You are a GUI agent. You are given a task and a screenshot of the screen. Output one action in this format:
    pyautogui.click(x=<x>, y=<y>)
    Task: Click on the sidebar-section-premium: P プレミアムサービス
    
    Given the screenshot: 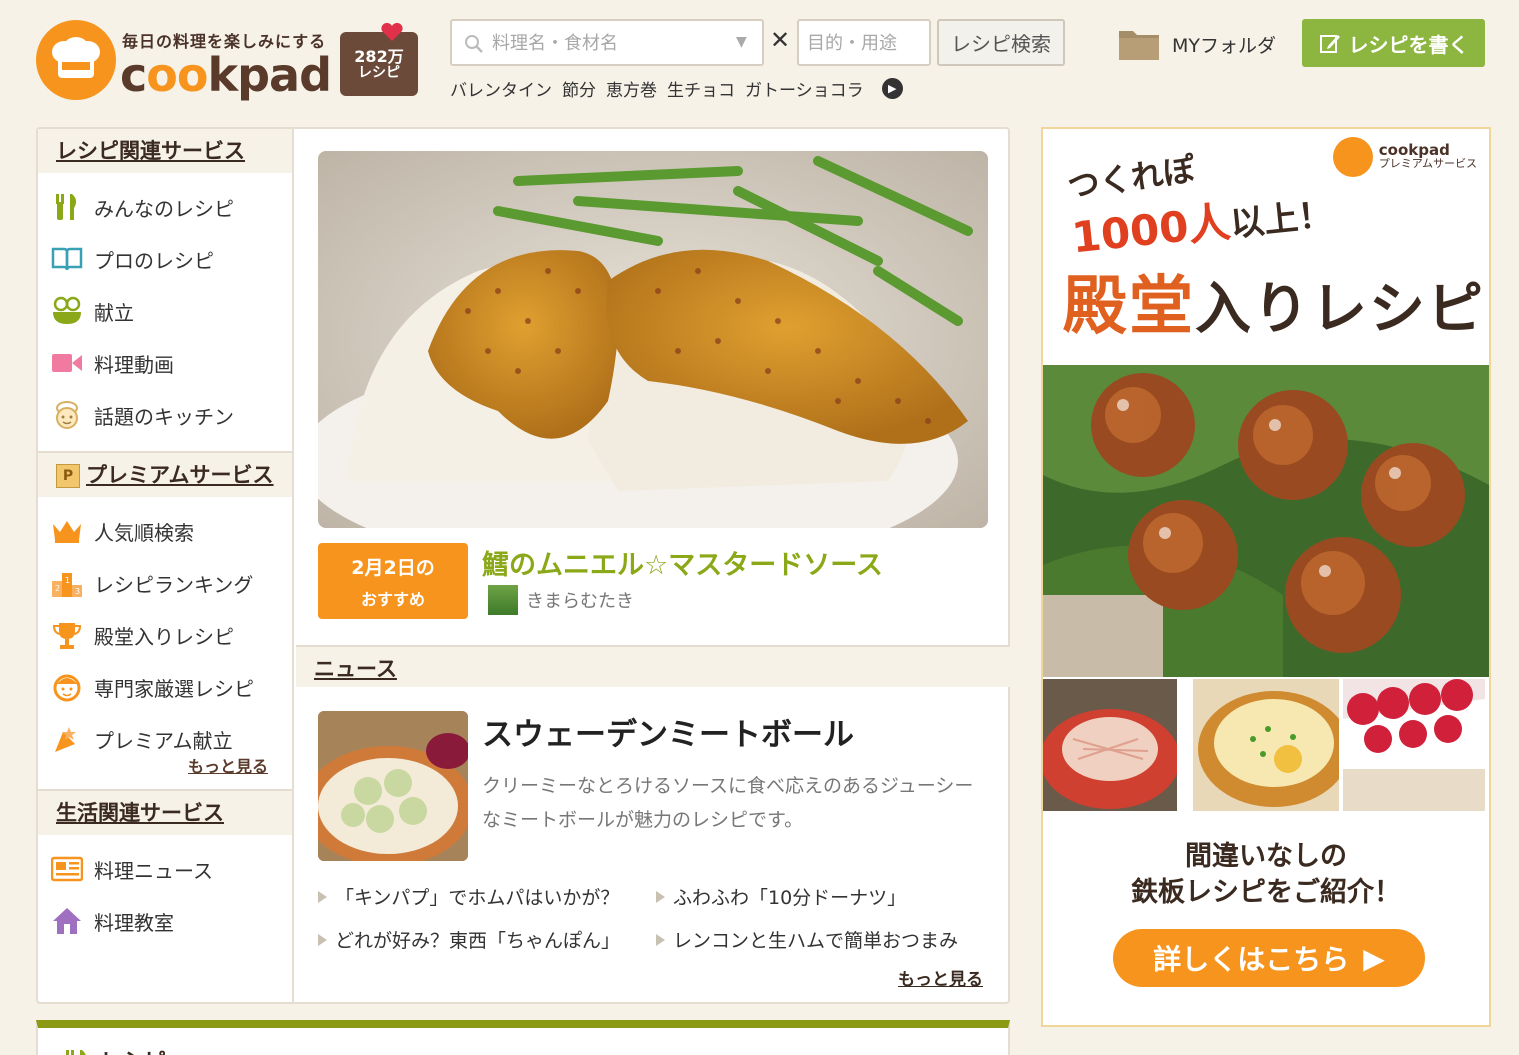 What is the action you would take?
    pyautogui.click(x=165, y=475)
    